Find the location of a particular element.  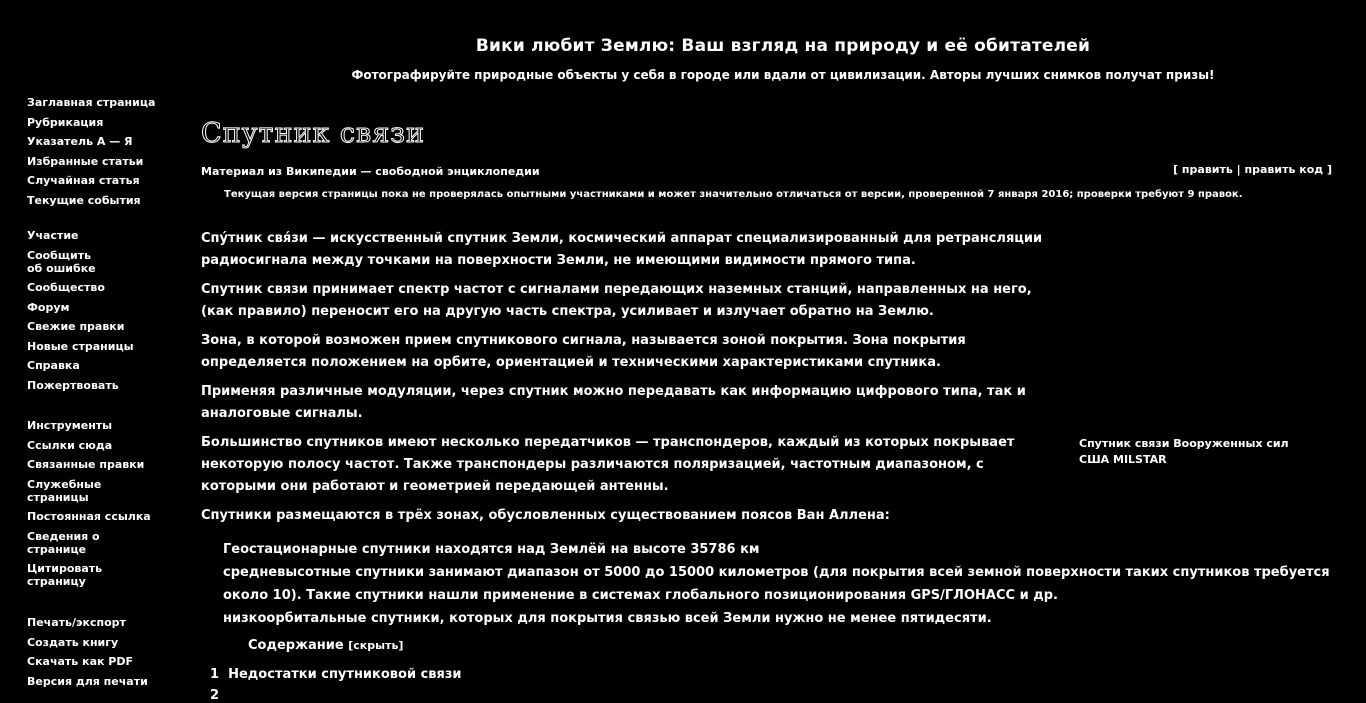

sidebar-item-printable: Версия для печати is located at coordinates (87, 681).